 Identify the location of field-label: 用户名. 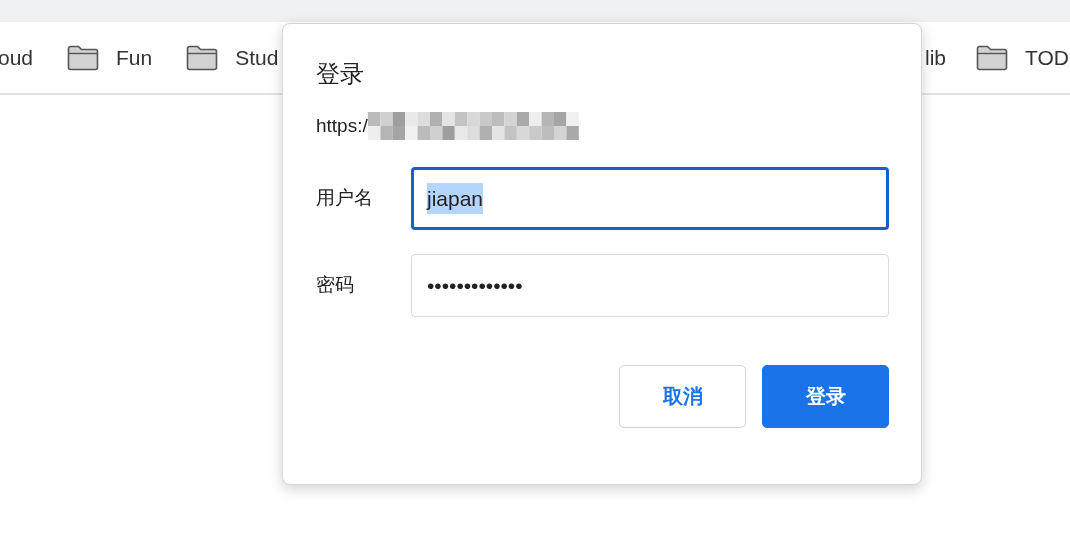
(345, 198).